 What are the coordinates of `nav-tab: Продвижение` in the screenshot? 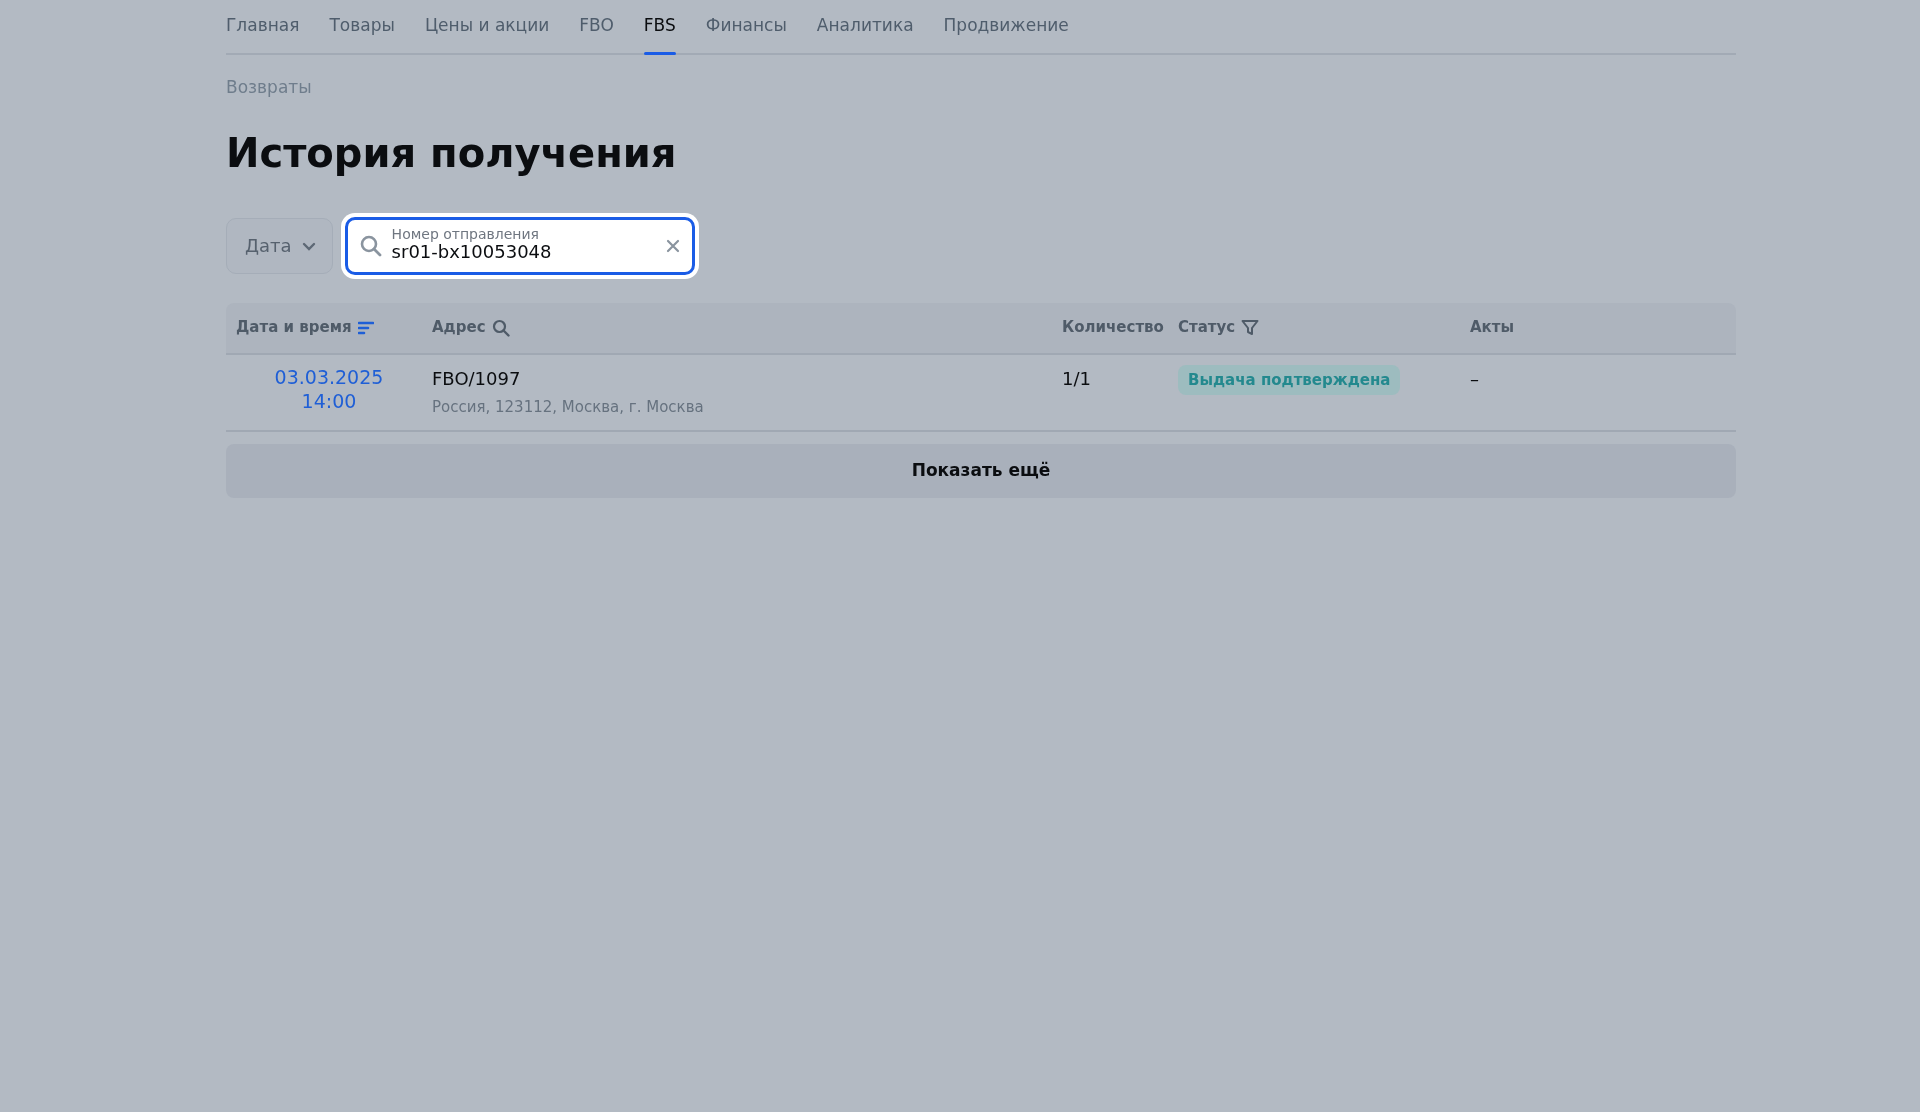 It's located at (1006, 26).